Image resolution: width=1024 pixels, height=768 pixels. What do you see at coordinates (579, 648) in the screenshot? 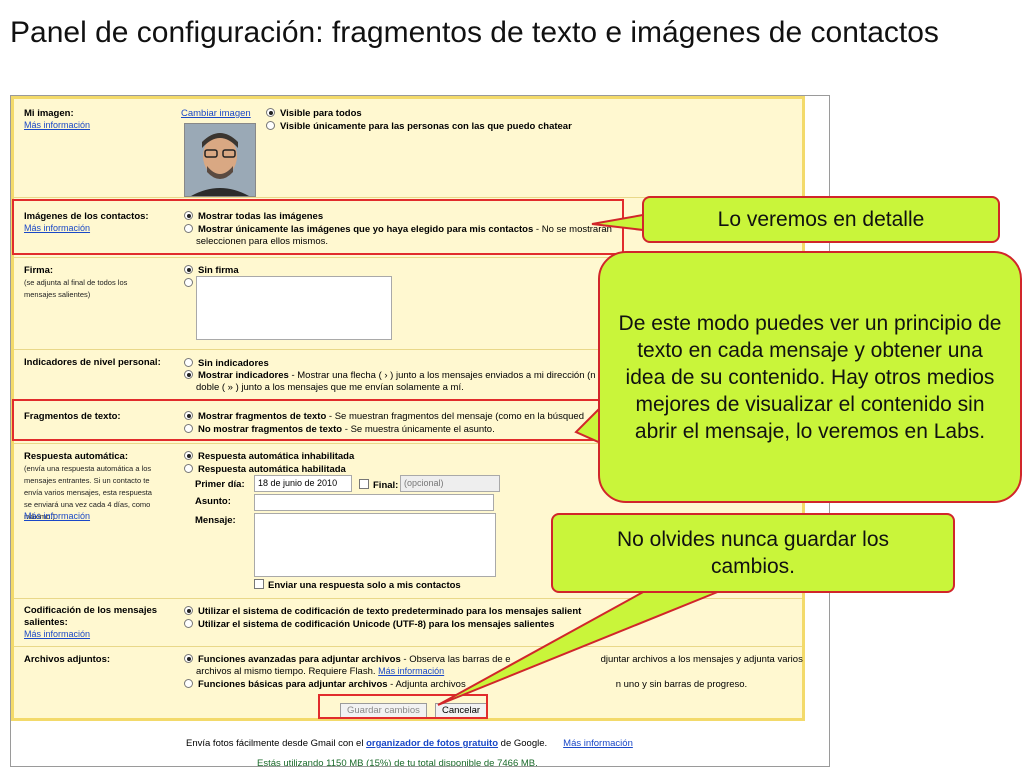
I see `callout3-pointer` at bounding box center [579, 648].